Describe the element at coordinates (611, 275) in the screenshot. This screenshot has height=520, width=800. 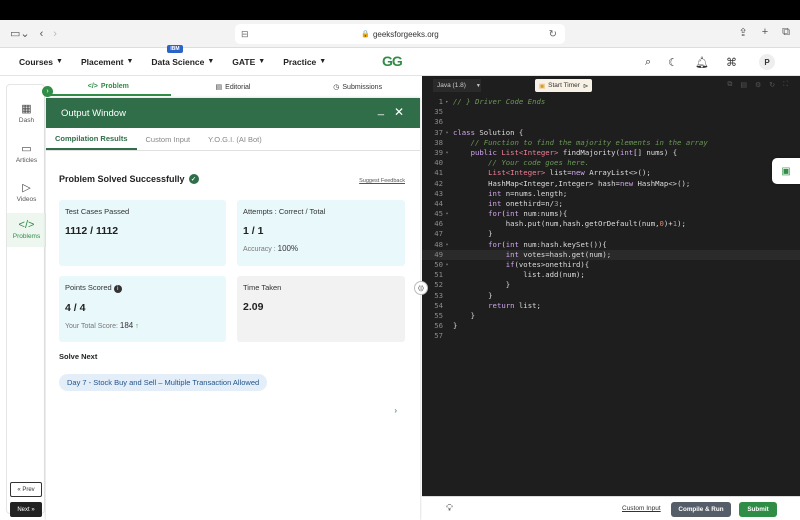
I see `code-line: 51 list.add(num);` at that location.